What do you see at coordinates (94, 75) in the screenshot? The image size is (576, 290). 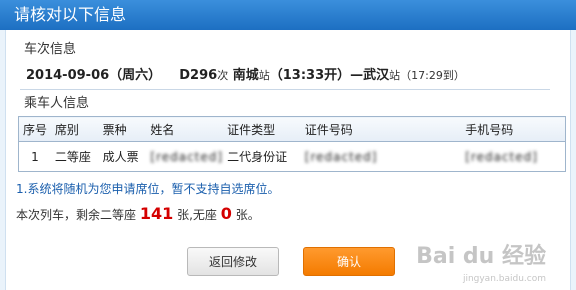 I see `travel-date: 2014-09-06（周六）` at bounding box center [94, 75].